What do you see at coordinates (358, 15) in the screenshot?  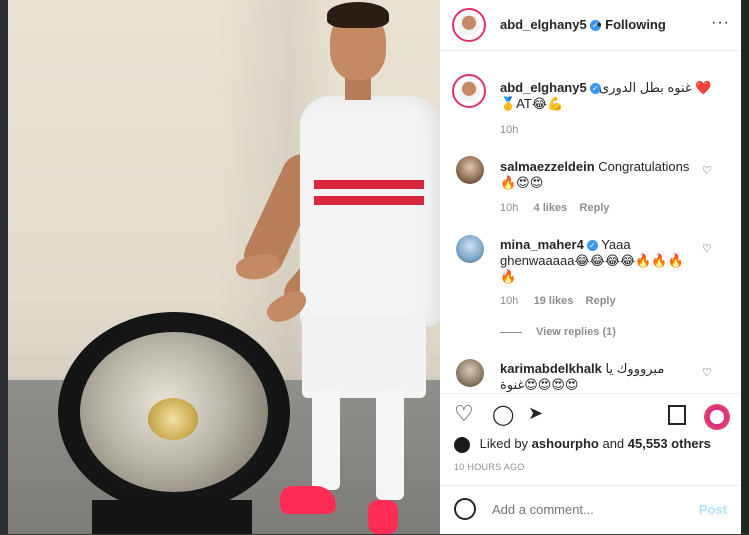 I see `player-hair` at bounding box center [358, 15].